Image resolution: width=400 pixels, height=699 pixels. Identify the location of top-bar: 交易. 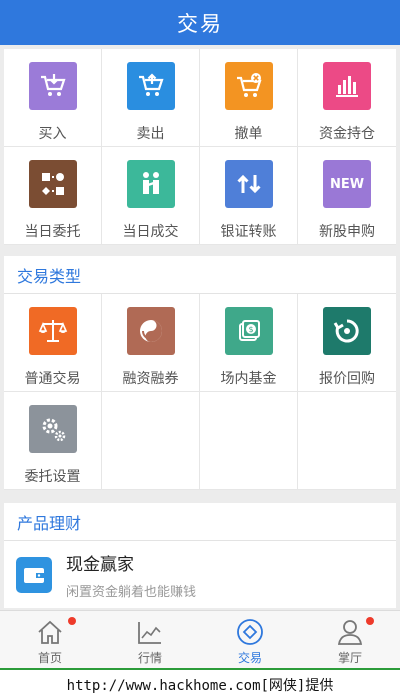
(200, 22).